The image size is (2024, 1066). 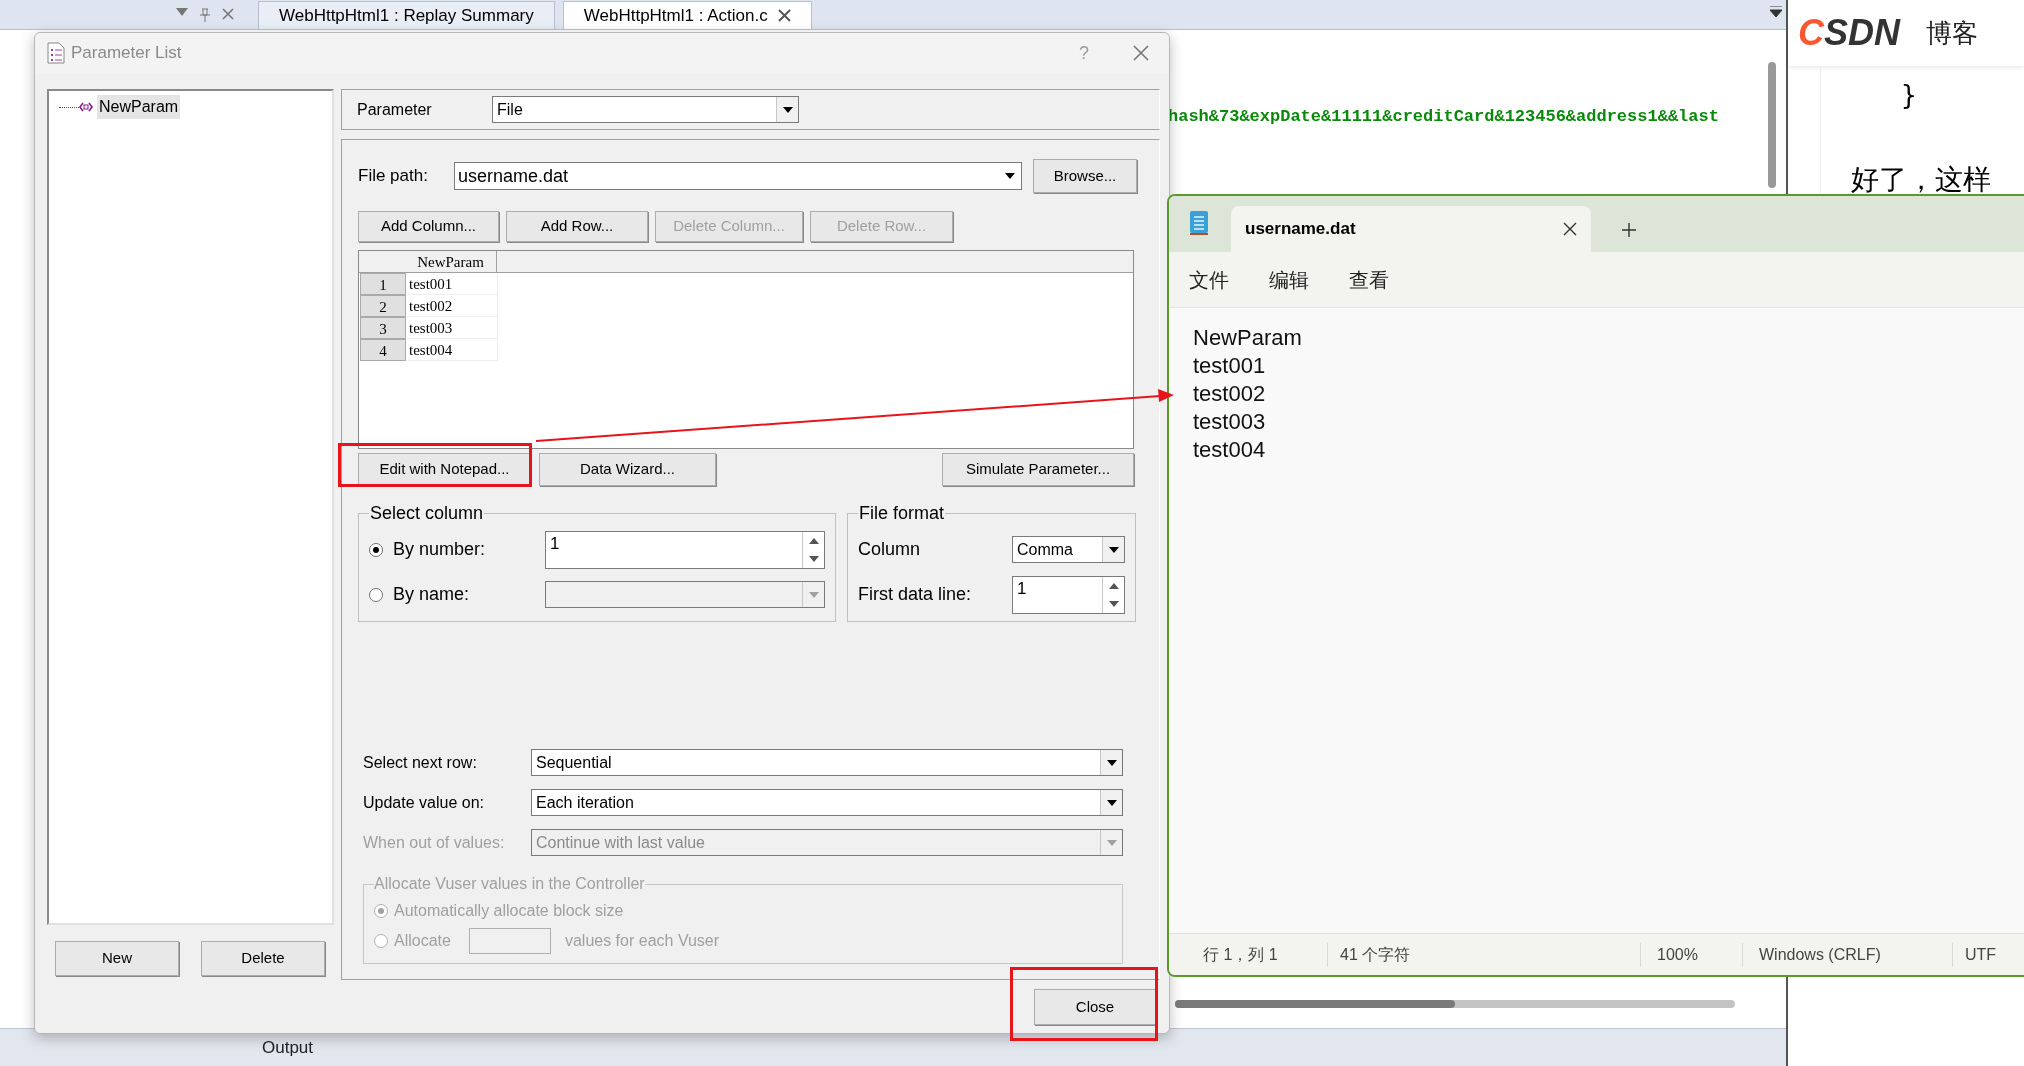 What do you see at coordinates (86, 107) in the screenshot?
I see `parameter-icon` at bounding box center [86, 107].